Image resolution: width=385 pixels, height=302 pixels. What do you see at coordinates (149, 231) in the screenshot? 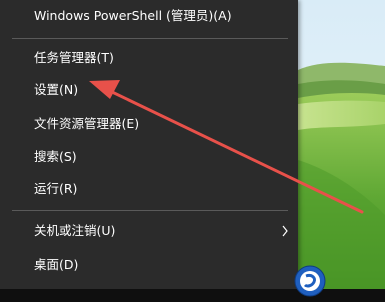
I see `menu-item-shutdown-signout: 关机或注销(U)` at bounding box center [149, 231].